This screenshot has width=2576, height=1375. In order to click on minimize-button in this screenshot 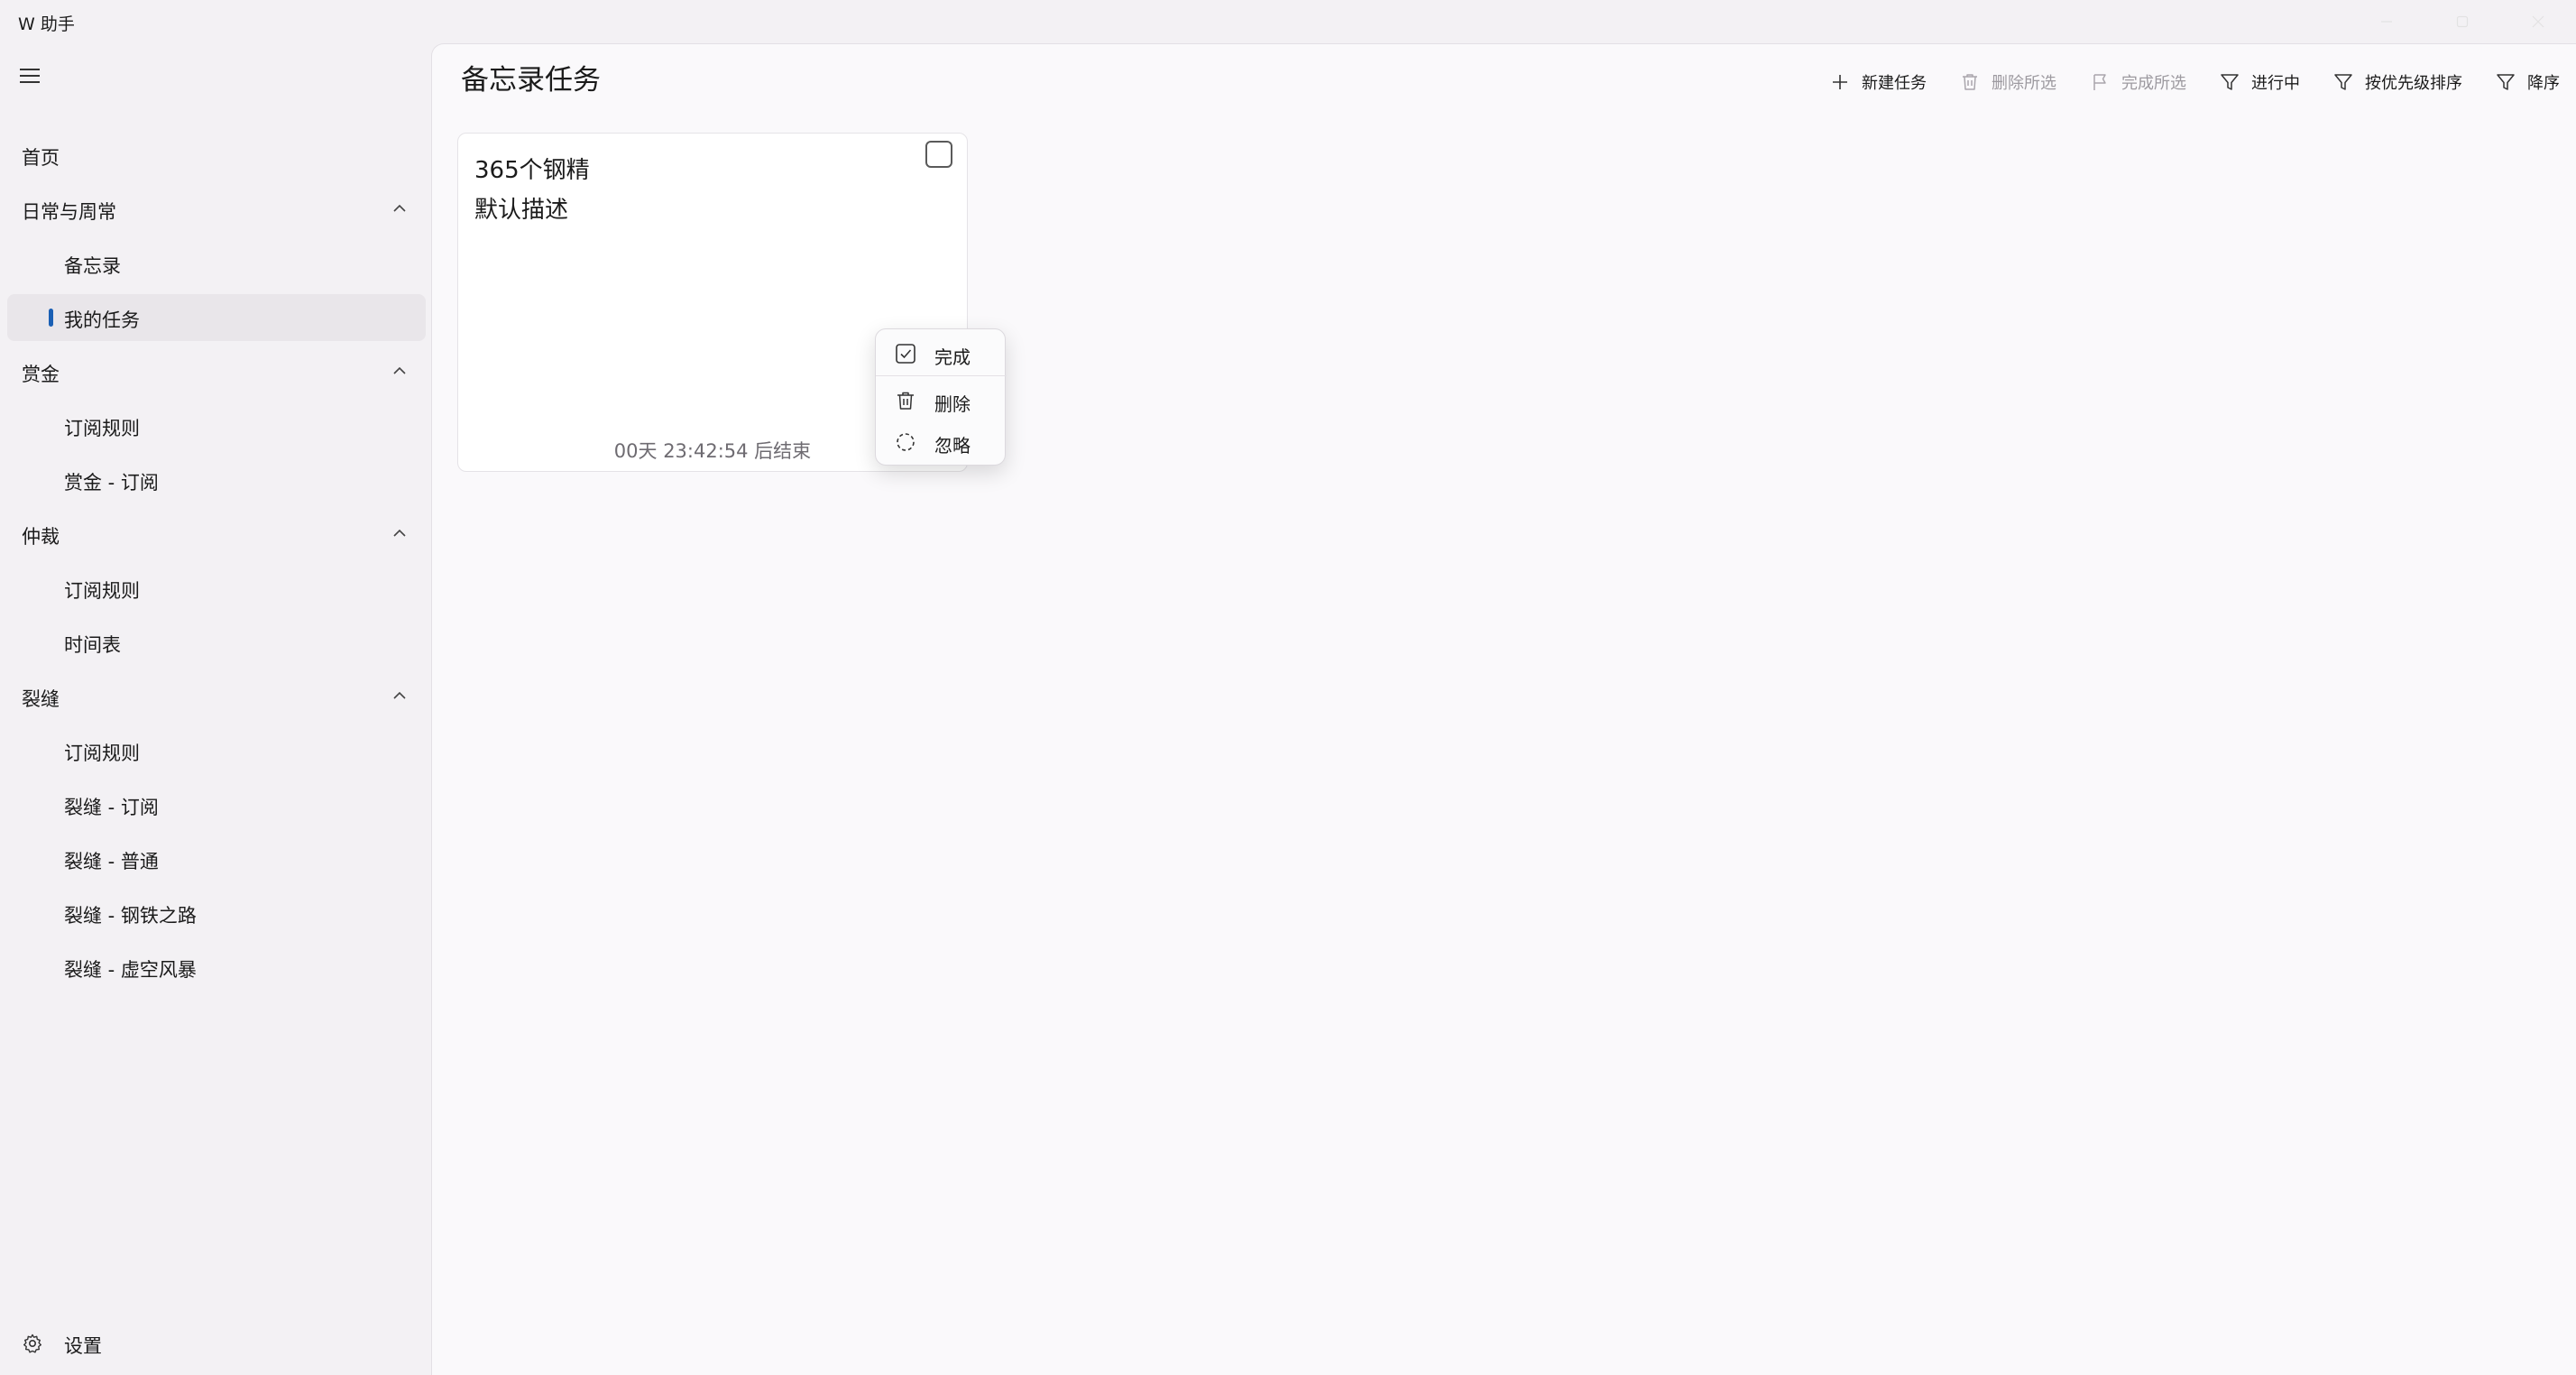, I will do `click(2386, 22)`.